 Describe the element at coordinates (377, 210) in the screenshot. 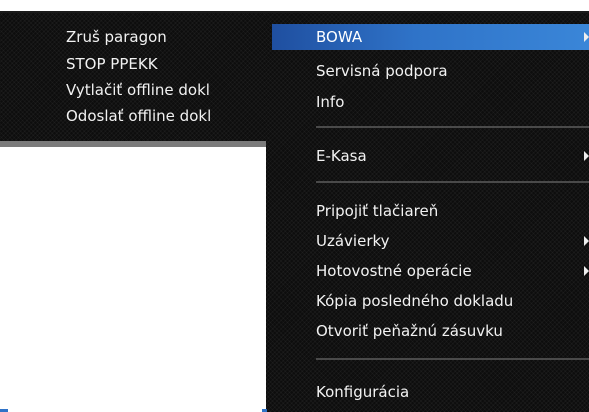

I see `menu-item-label: Pripojiť tlačiareň` at that location.